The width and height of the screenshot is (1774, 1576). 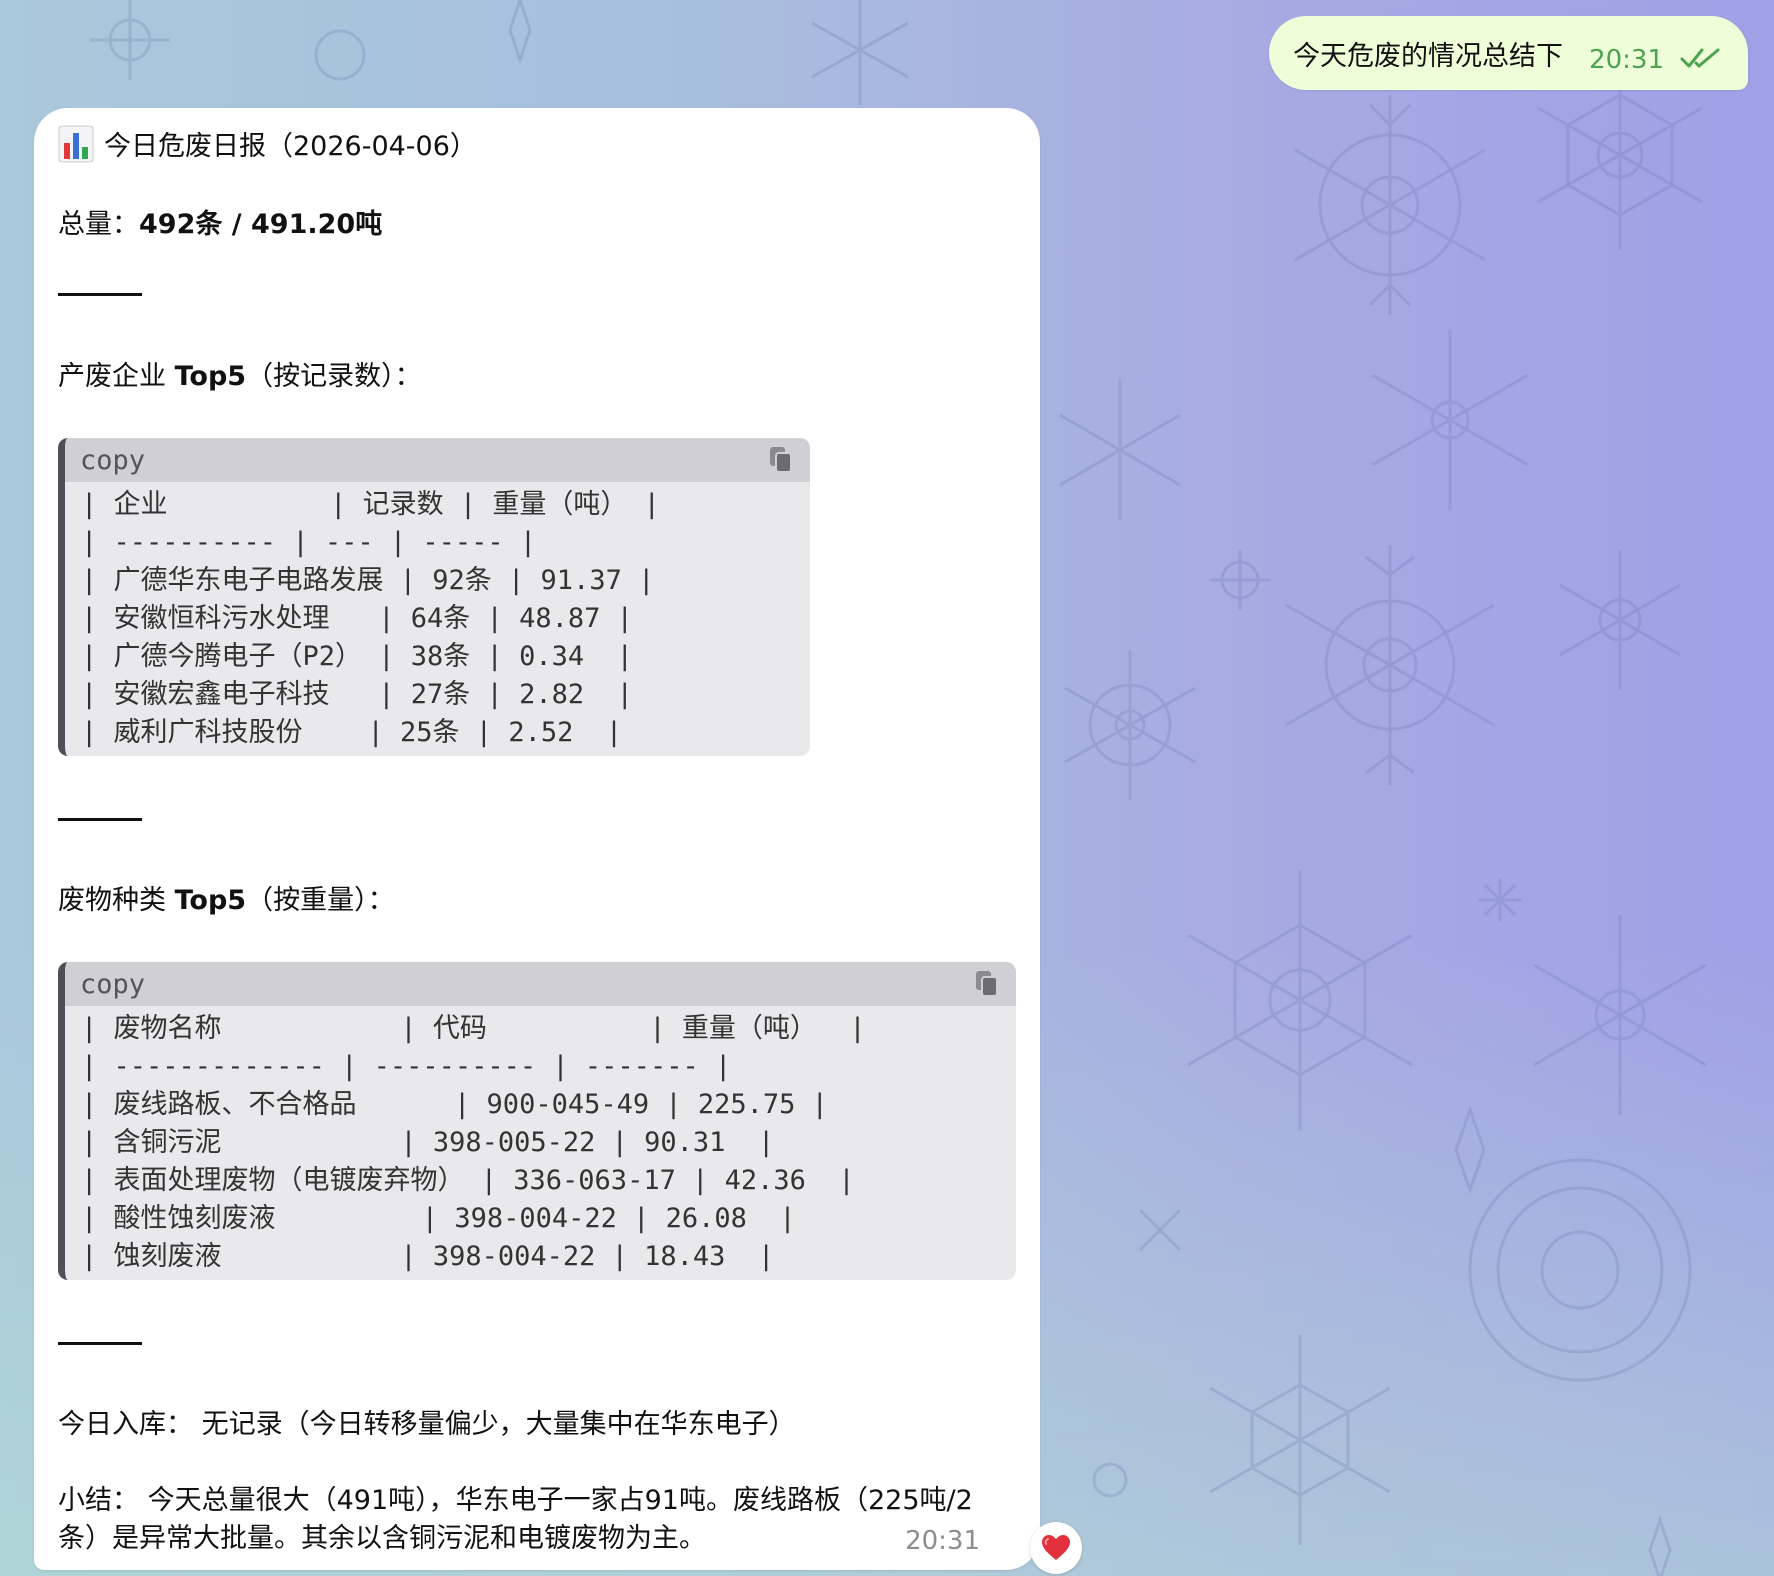 I want to click on code-line: | ---------- | --- | ----- |, so click(x=309, y=542).